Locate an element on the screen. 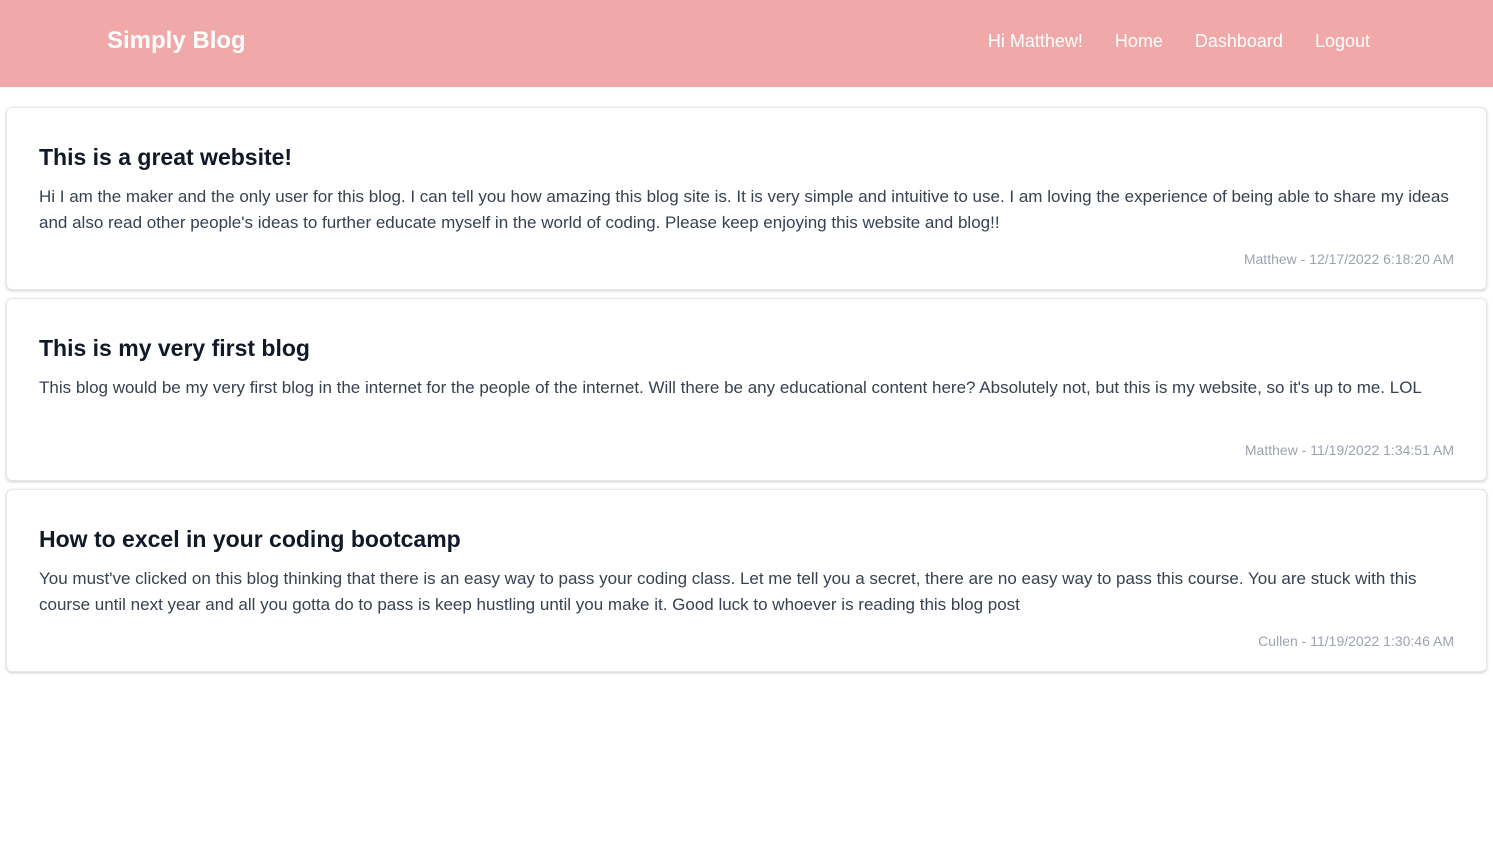 This screenshot has height=865, width=1493. post-meta: Matthew - 12/17/2022 6:18:20 AM is located at coordinates (1348, 259).